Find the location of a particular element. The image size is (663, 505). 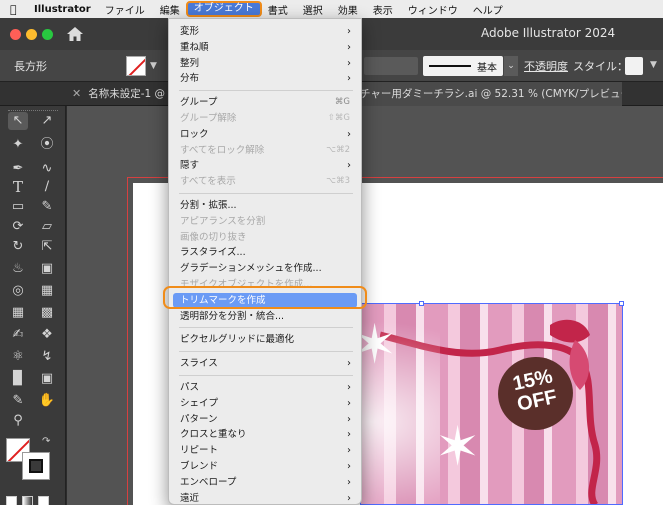

menu-item: リピート › is located at coordinates (265, 450).